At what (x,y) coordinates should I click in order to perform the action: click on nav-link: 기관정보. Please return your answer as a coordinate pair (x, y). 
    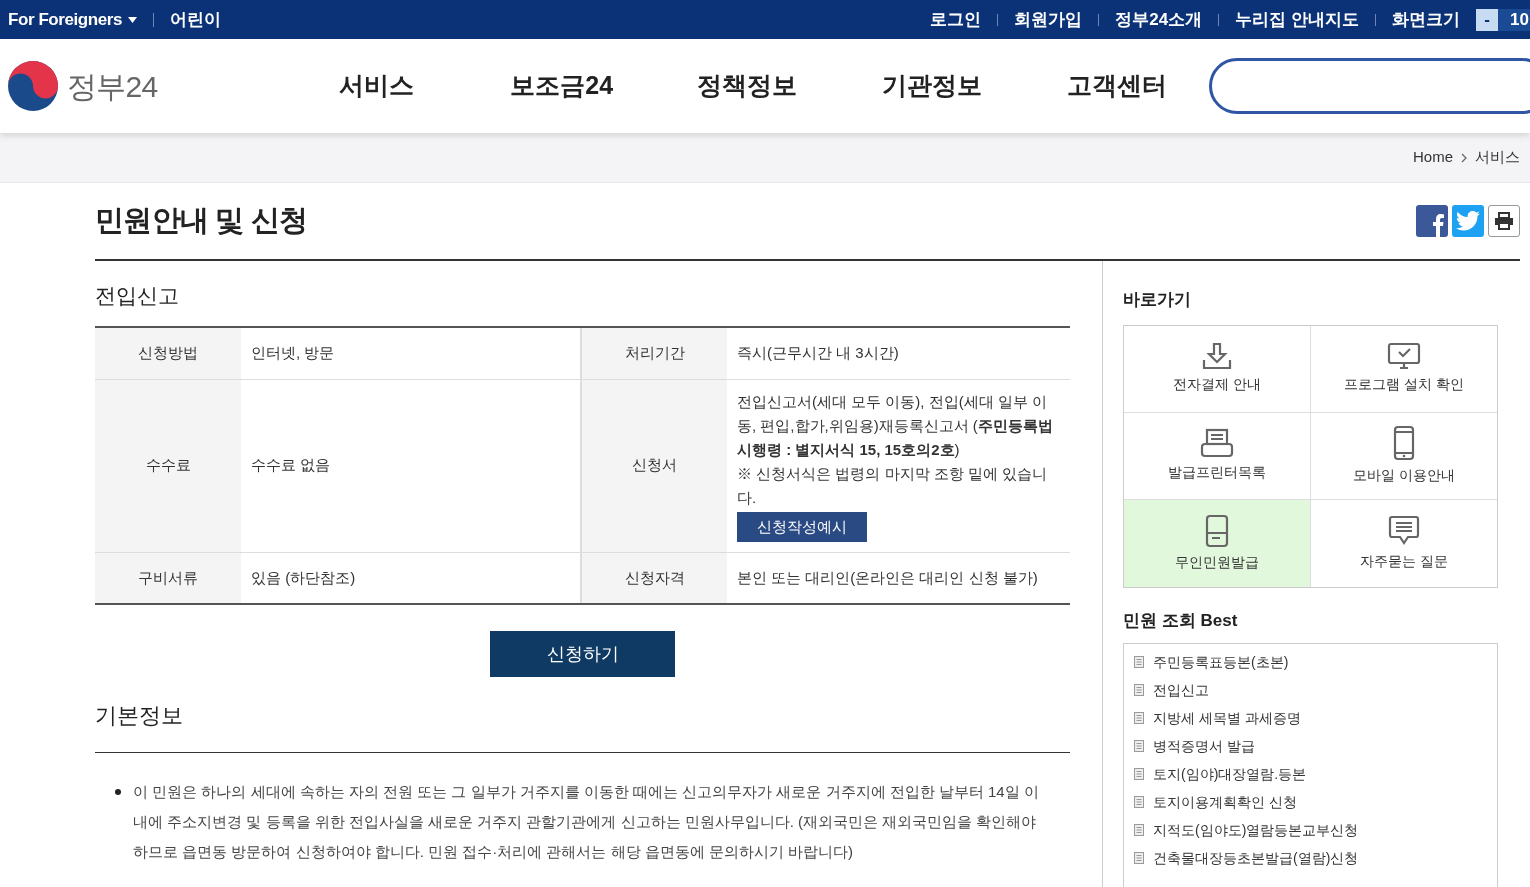
    Looking at the image, I should click on (932, 86).